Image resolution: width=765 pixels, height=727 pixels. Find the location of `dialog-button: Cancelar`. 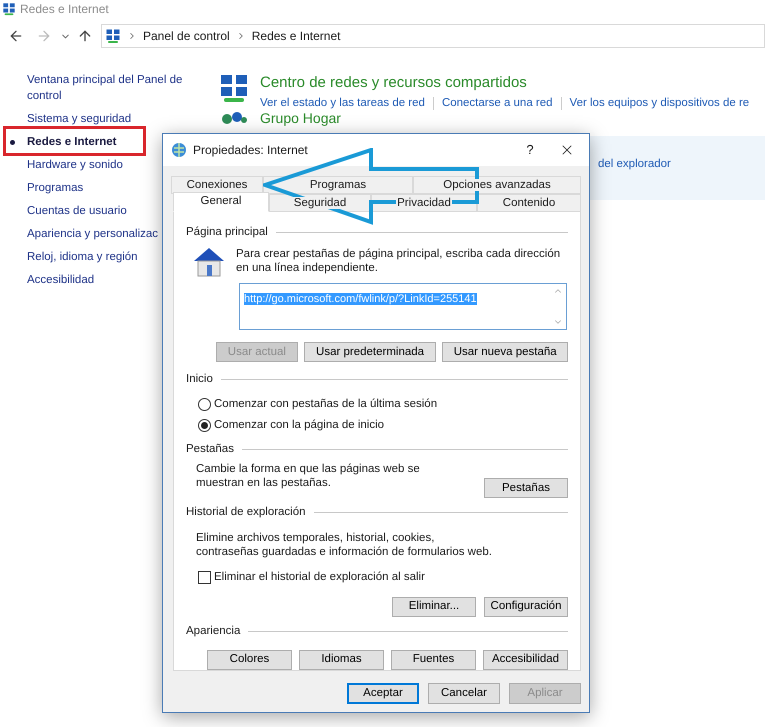

dialog-button: Cancelar is located at coordinates (464, 693).